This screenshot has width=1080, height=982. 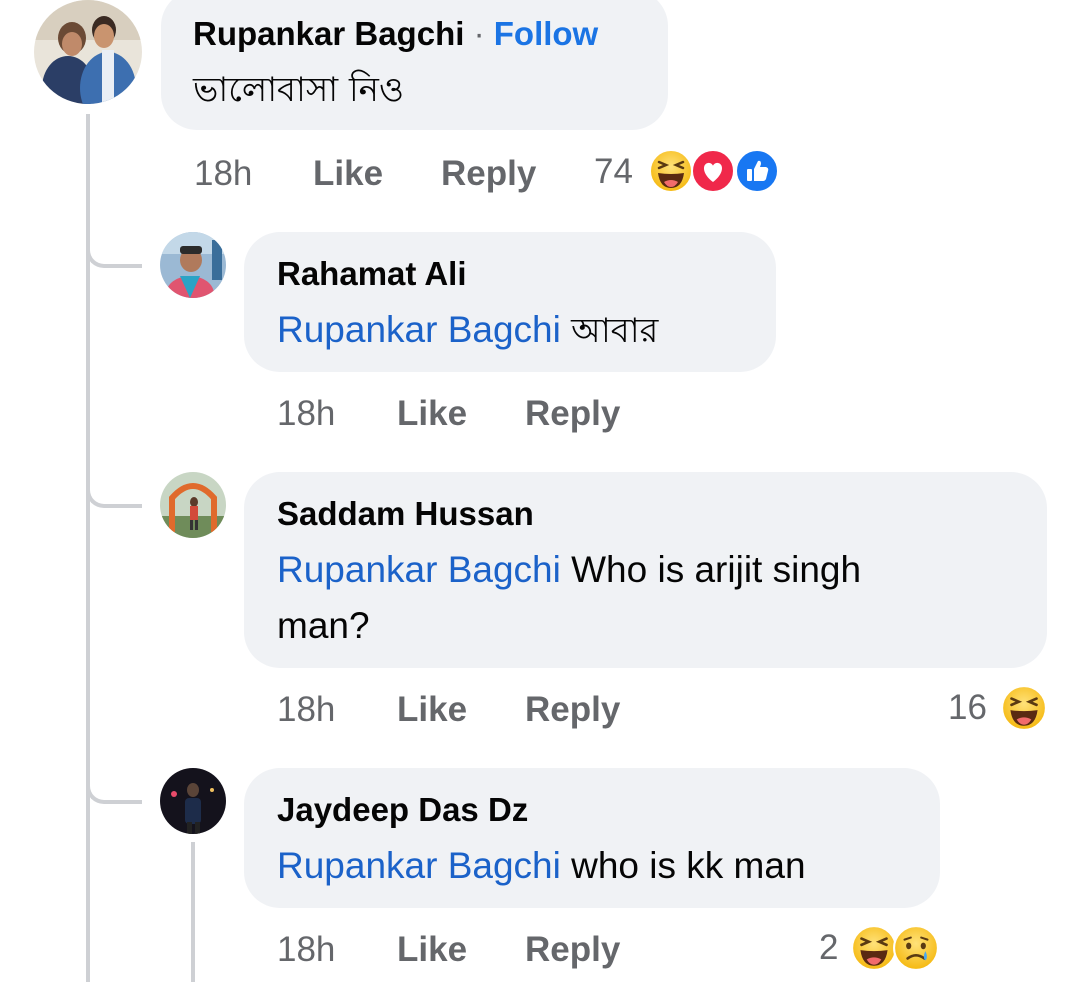 I want to click on like-icon, so click(x=757, y=171).